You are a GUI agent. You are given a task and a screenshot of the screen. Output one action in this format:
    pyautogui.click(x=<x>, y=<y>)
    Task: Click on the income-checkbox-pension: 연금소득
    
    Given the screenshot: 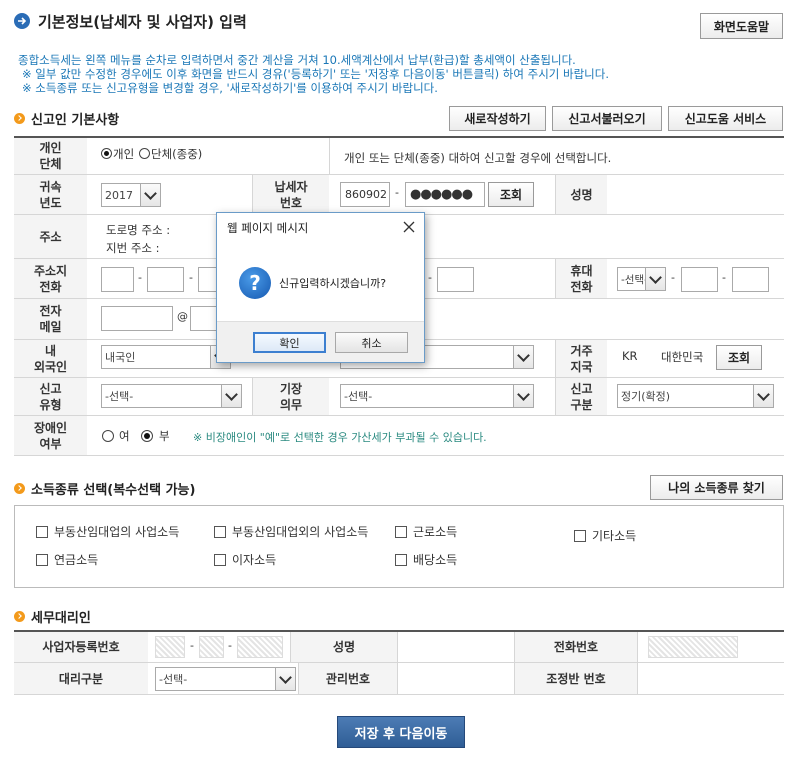 What is the action you would take?
    pyautogui.click(x=67, y=559)
    